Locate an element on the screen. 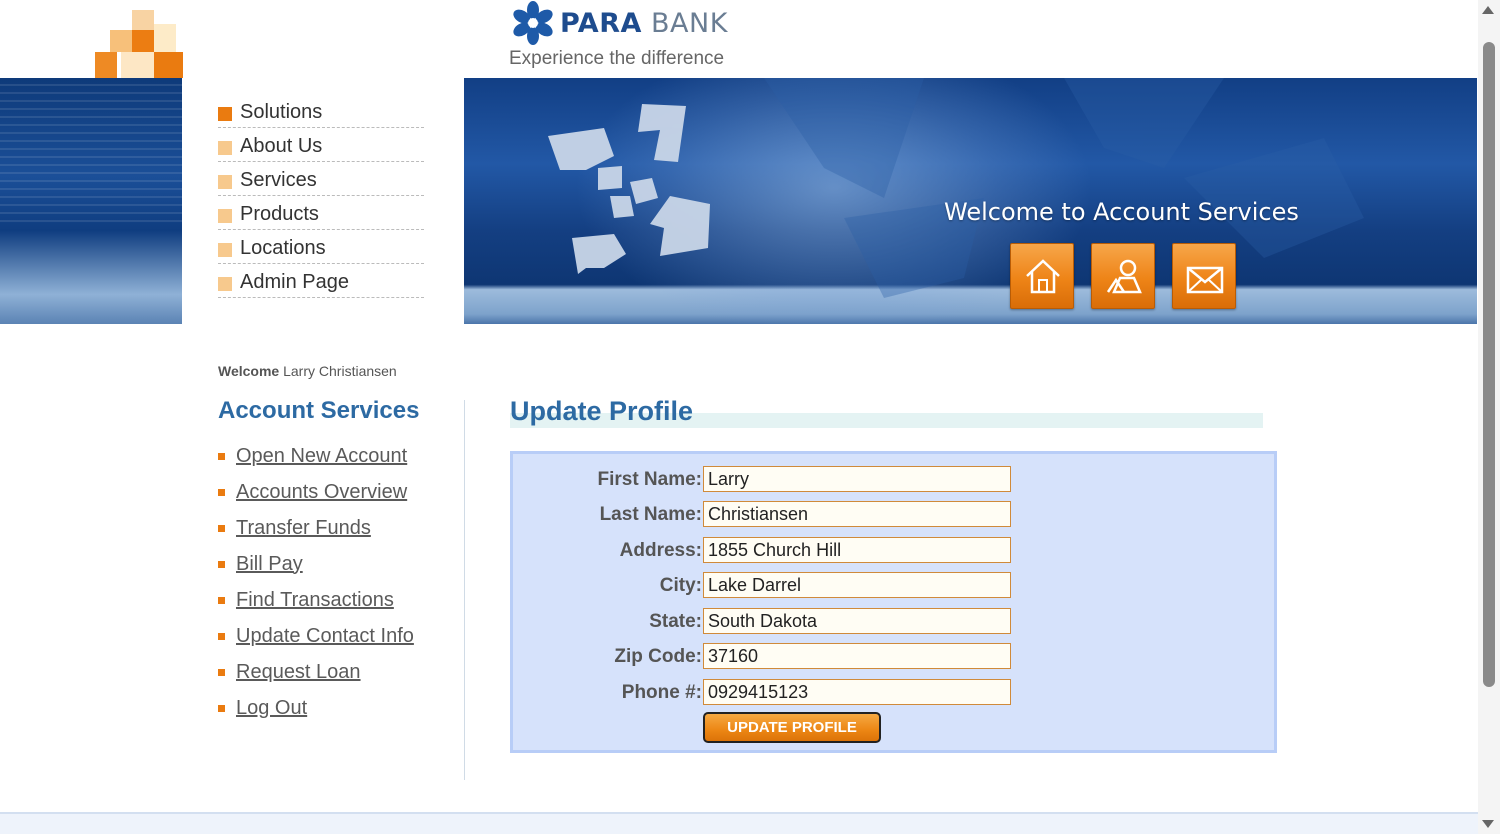  list-item: Open New Account is located at coordinates (316, 456).